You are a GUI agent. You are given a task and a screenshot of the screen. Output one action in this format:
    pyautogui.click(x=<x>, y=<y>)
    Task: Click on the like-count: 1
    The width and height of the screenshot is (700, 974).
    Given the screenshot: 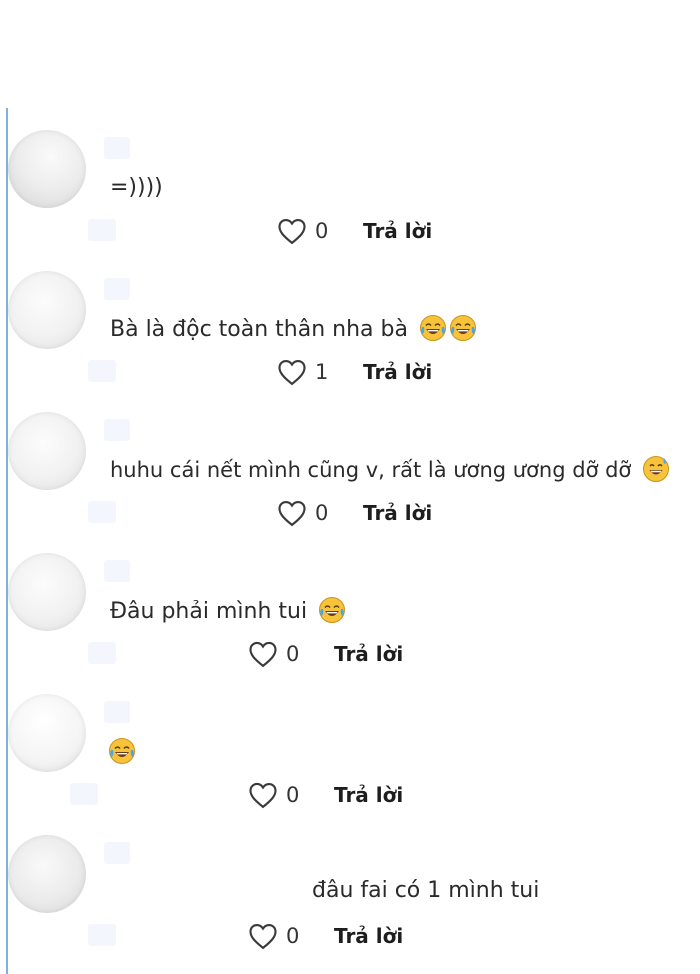 What is the action you would take?
    pyautogui.click(x=322, y=372)
    